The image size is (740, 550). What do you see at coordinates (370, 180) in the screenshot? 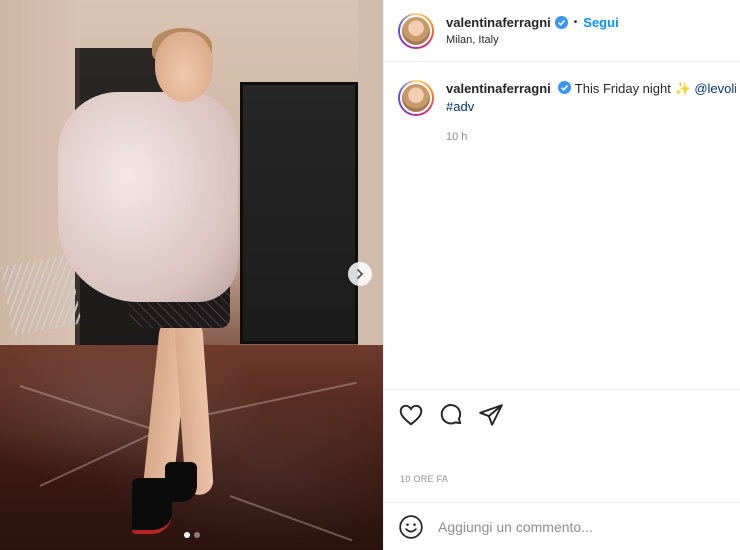
I see `photo-wall-right` at bounding box center [370, 180].